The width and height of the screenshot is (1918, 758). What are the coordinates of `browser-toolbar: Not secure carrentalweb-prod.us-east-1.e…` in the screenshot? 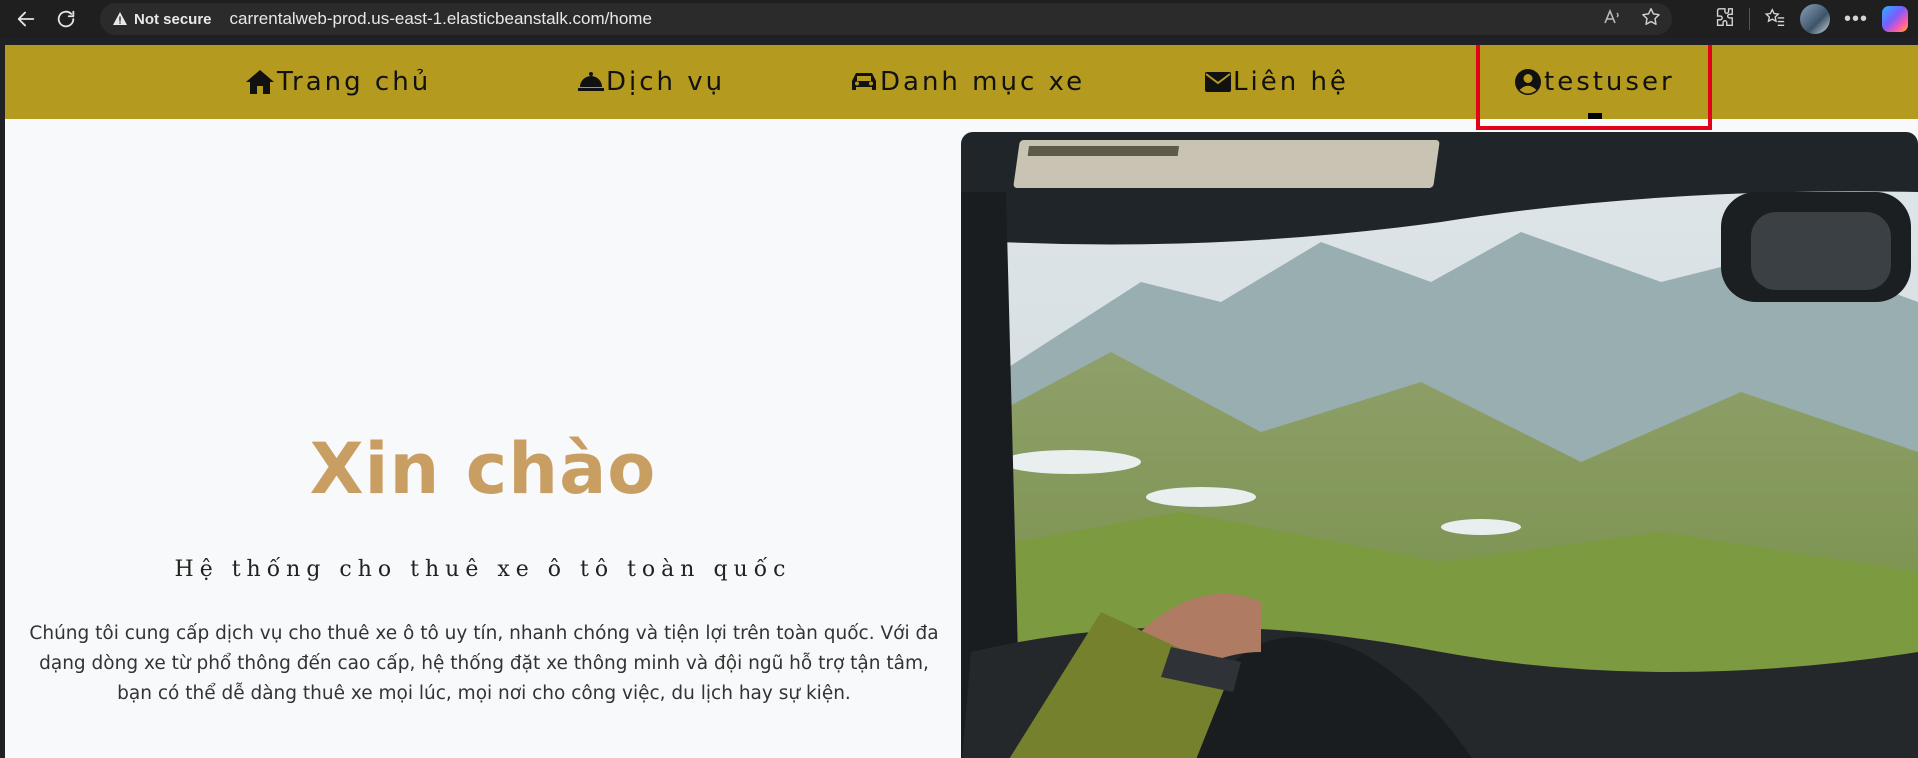 It's located at (959, 19).